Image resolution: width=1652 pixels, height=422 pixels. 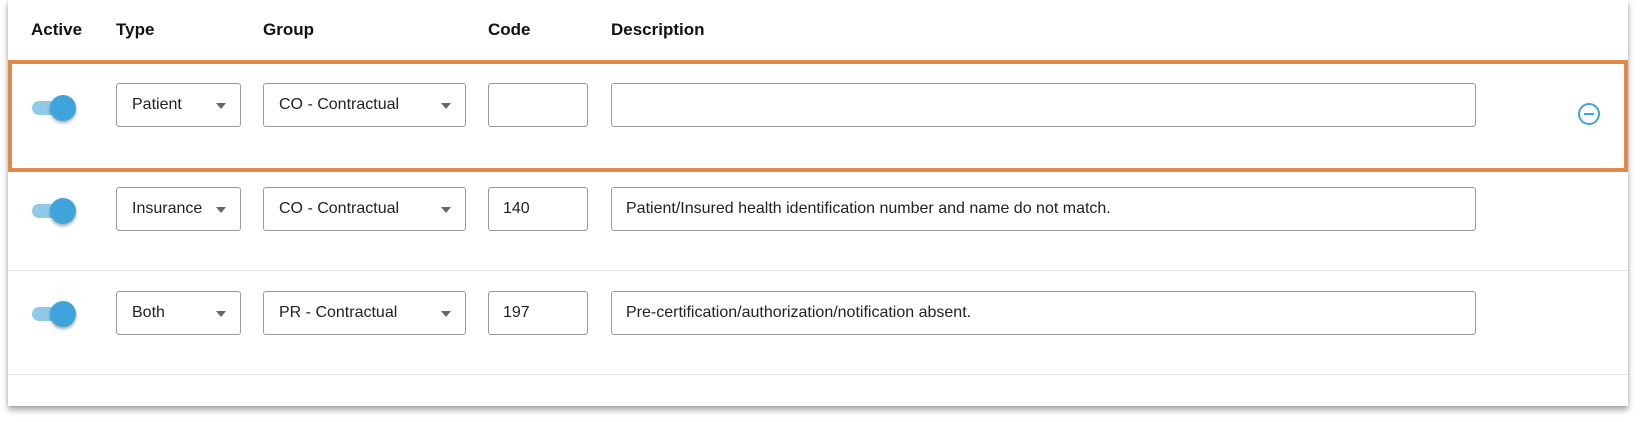 I want to click on code-input: 140, so click(x=538, y=209).